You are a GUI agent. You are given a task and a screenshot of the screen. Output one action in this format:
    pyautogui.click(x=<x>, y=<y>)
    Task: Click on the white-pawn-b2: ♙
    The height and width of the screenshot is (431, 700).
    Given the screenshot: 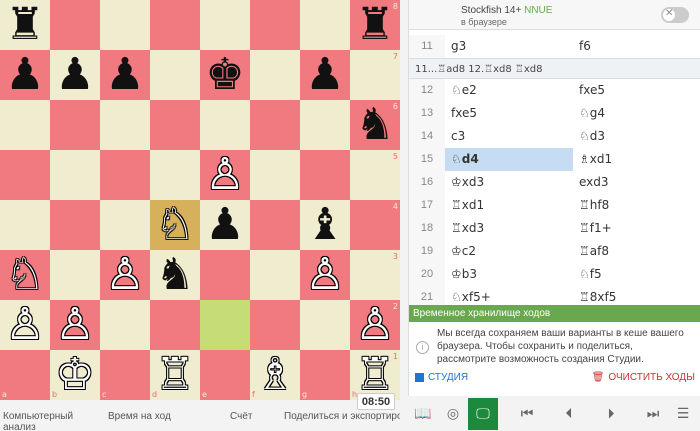 What is the action you would take?
    pyautogui.click(x=75, y=325)
    